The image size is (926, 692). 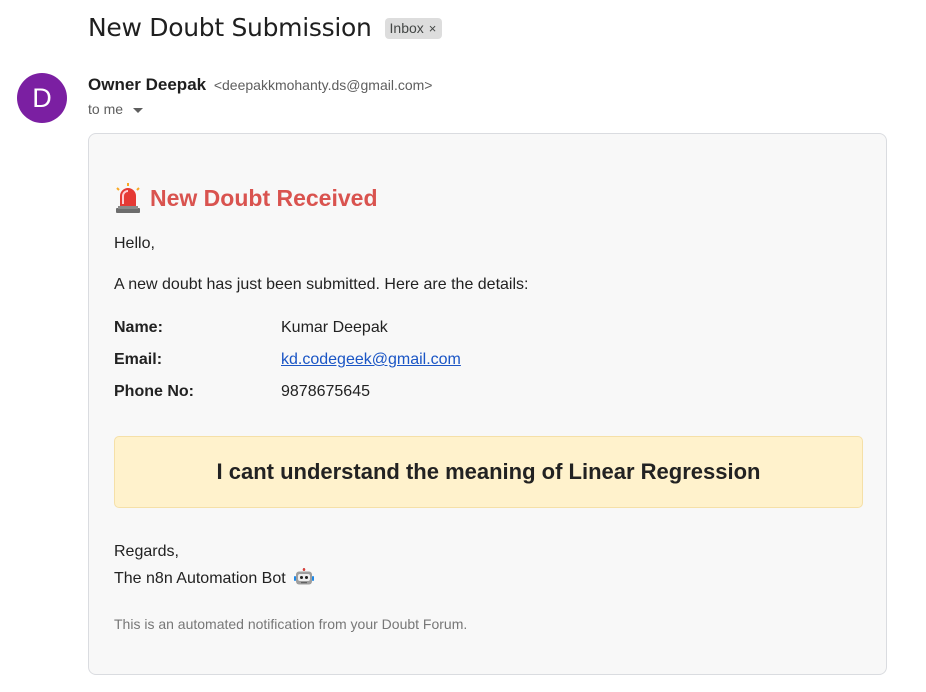 I want to click on email-subject: New Doubt Submission, so click(x=230, y=27).